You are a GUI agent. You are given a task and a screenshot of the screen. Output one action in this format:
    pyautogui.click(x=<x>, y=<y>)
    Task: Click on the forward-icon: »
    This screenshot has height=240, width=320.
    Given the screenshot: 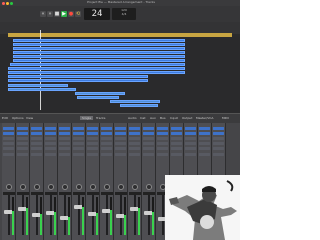 What is the action you would take?
    pyautogui.click(x=50, y=14)
    